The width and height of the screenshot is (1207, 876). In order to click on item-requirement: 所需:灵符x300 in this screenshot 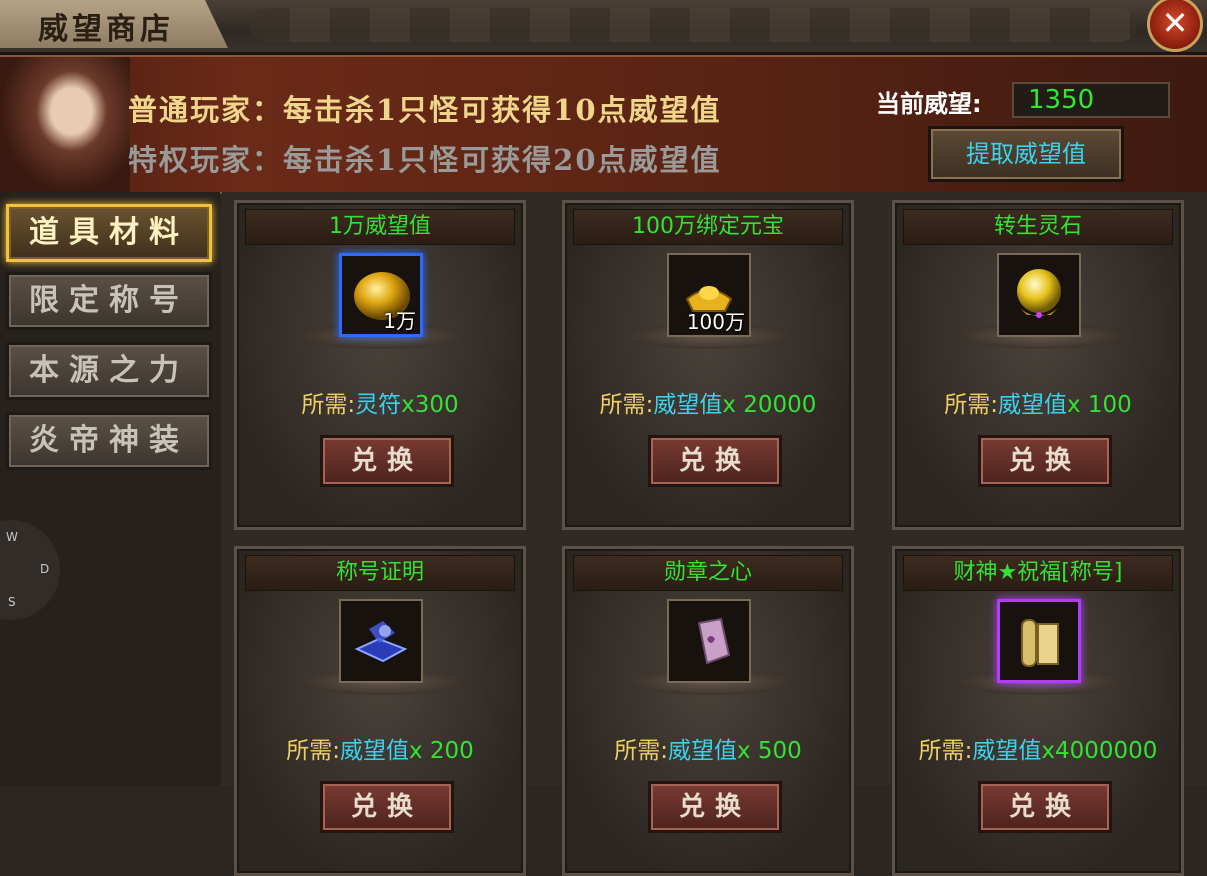, I will do `click(380, 402)`.